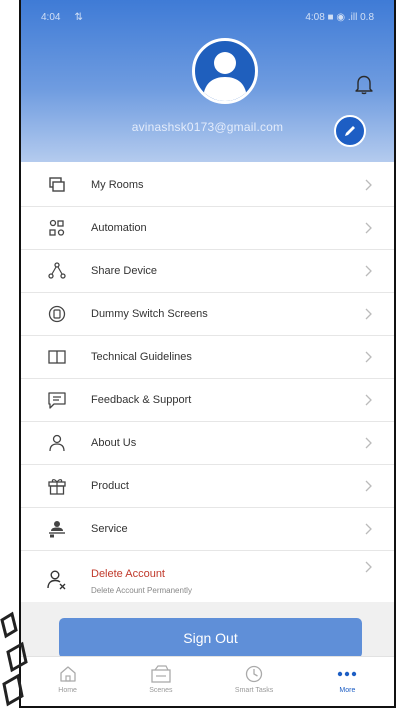  Describe the element at coordinates (110, 486) in the screenshot. I see `menu-item-label: Product` at that location.